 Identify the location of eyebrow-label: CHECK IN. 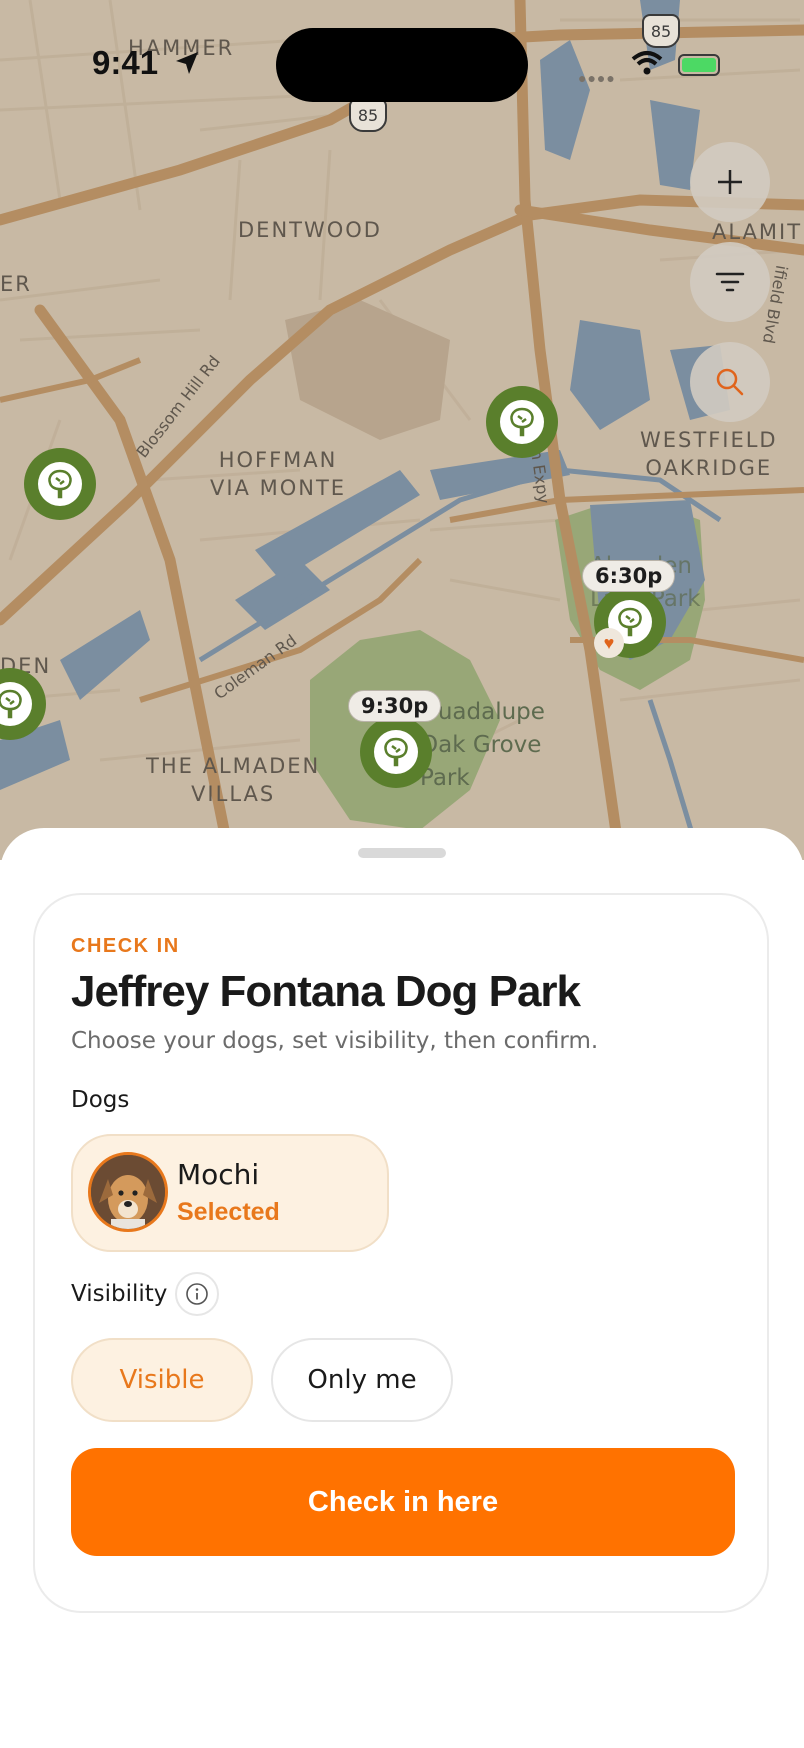
(125, 946).